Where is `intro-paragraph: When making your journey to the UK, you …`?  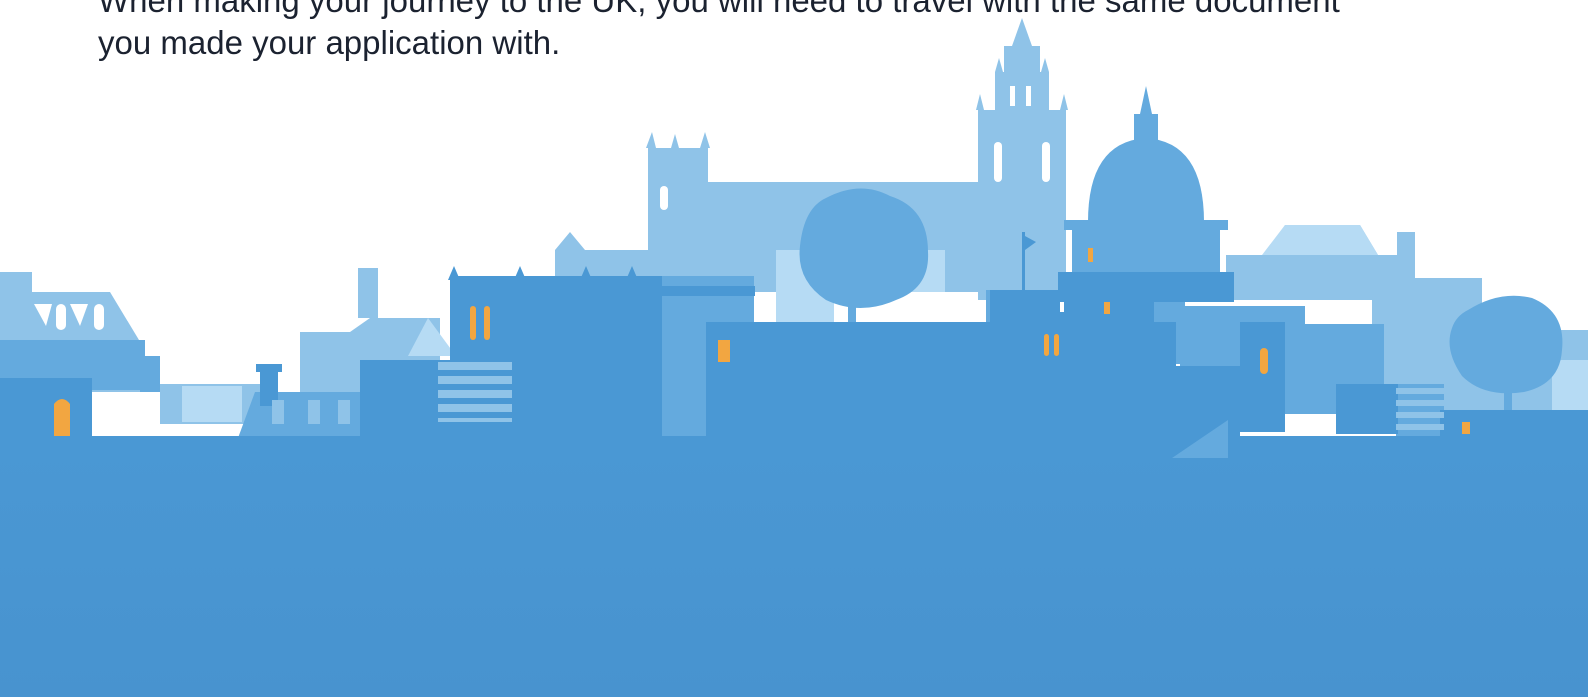 intro-paragraph: When making your journey to the UK, you … is located at coordinates (798, 32).